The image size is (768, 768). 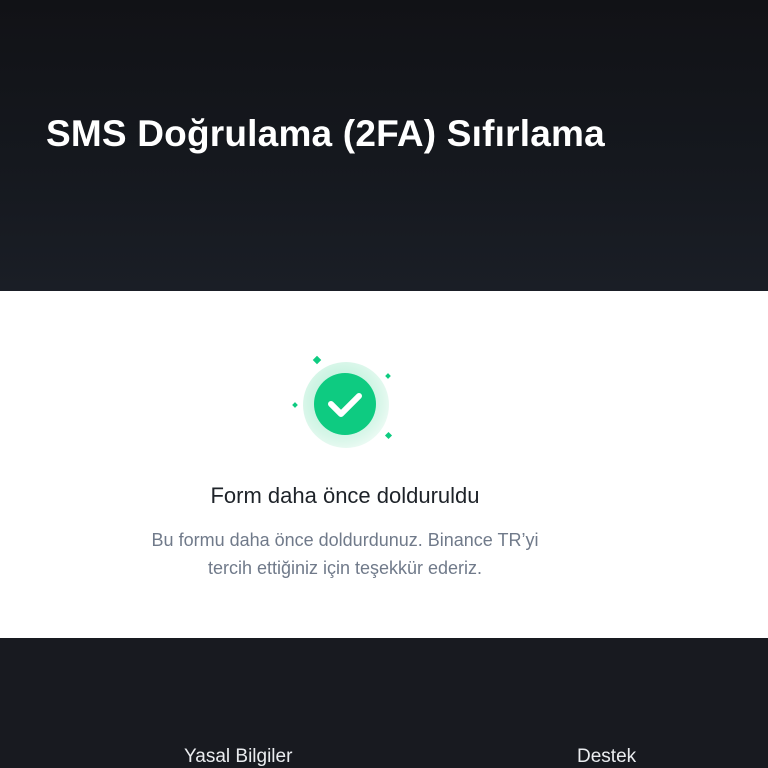 I want to click on footer-link-legal: Yasal Bilgiler, so click(x=238, y=757).